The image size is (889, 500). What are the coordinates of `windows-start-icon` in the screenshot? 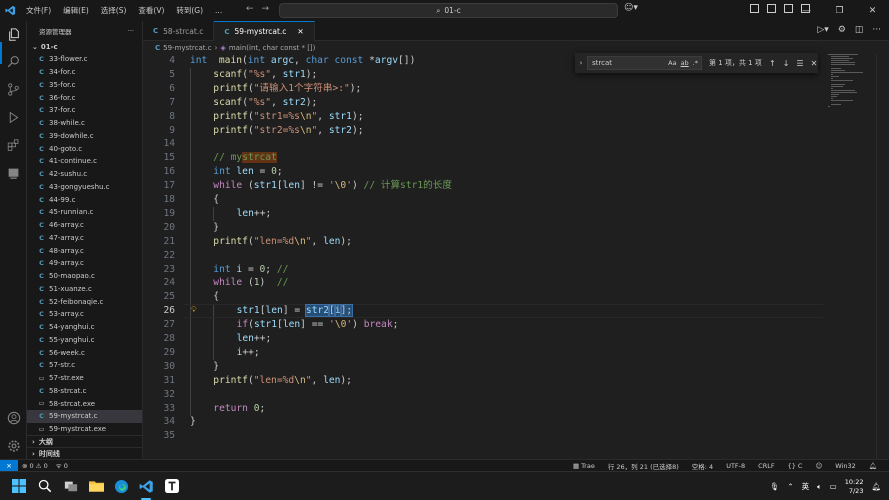 It's located at (19, 486).